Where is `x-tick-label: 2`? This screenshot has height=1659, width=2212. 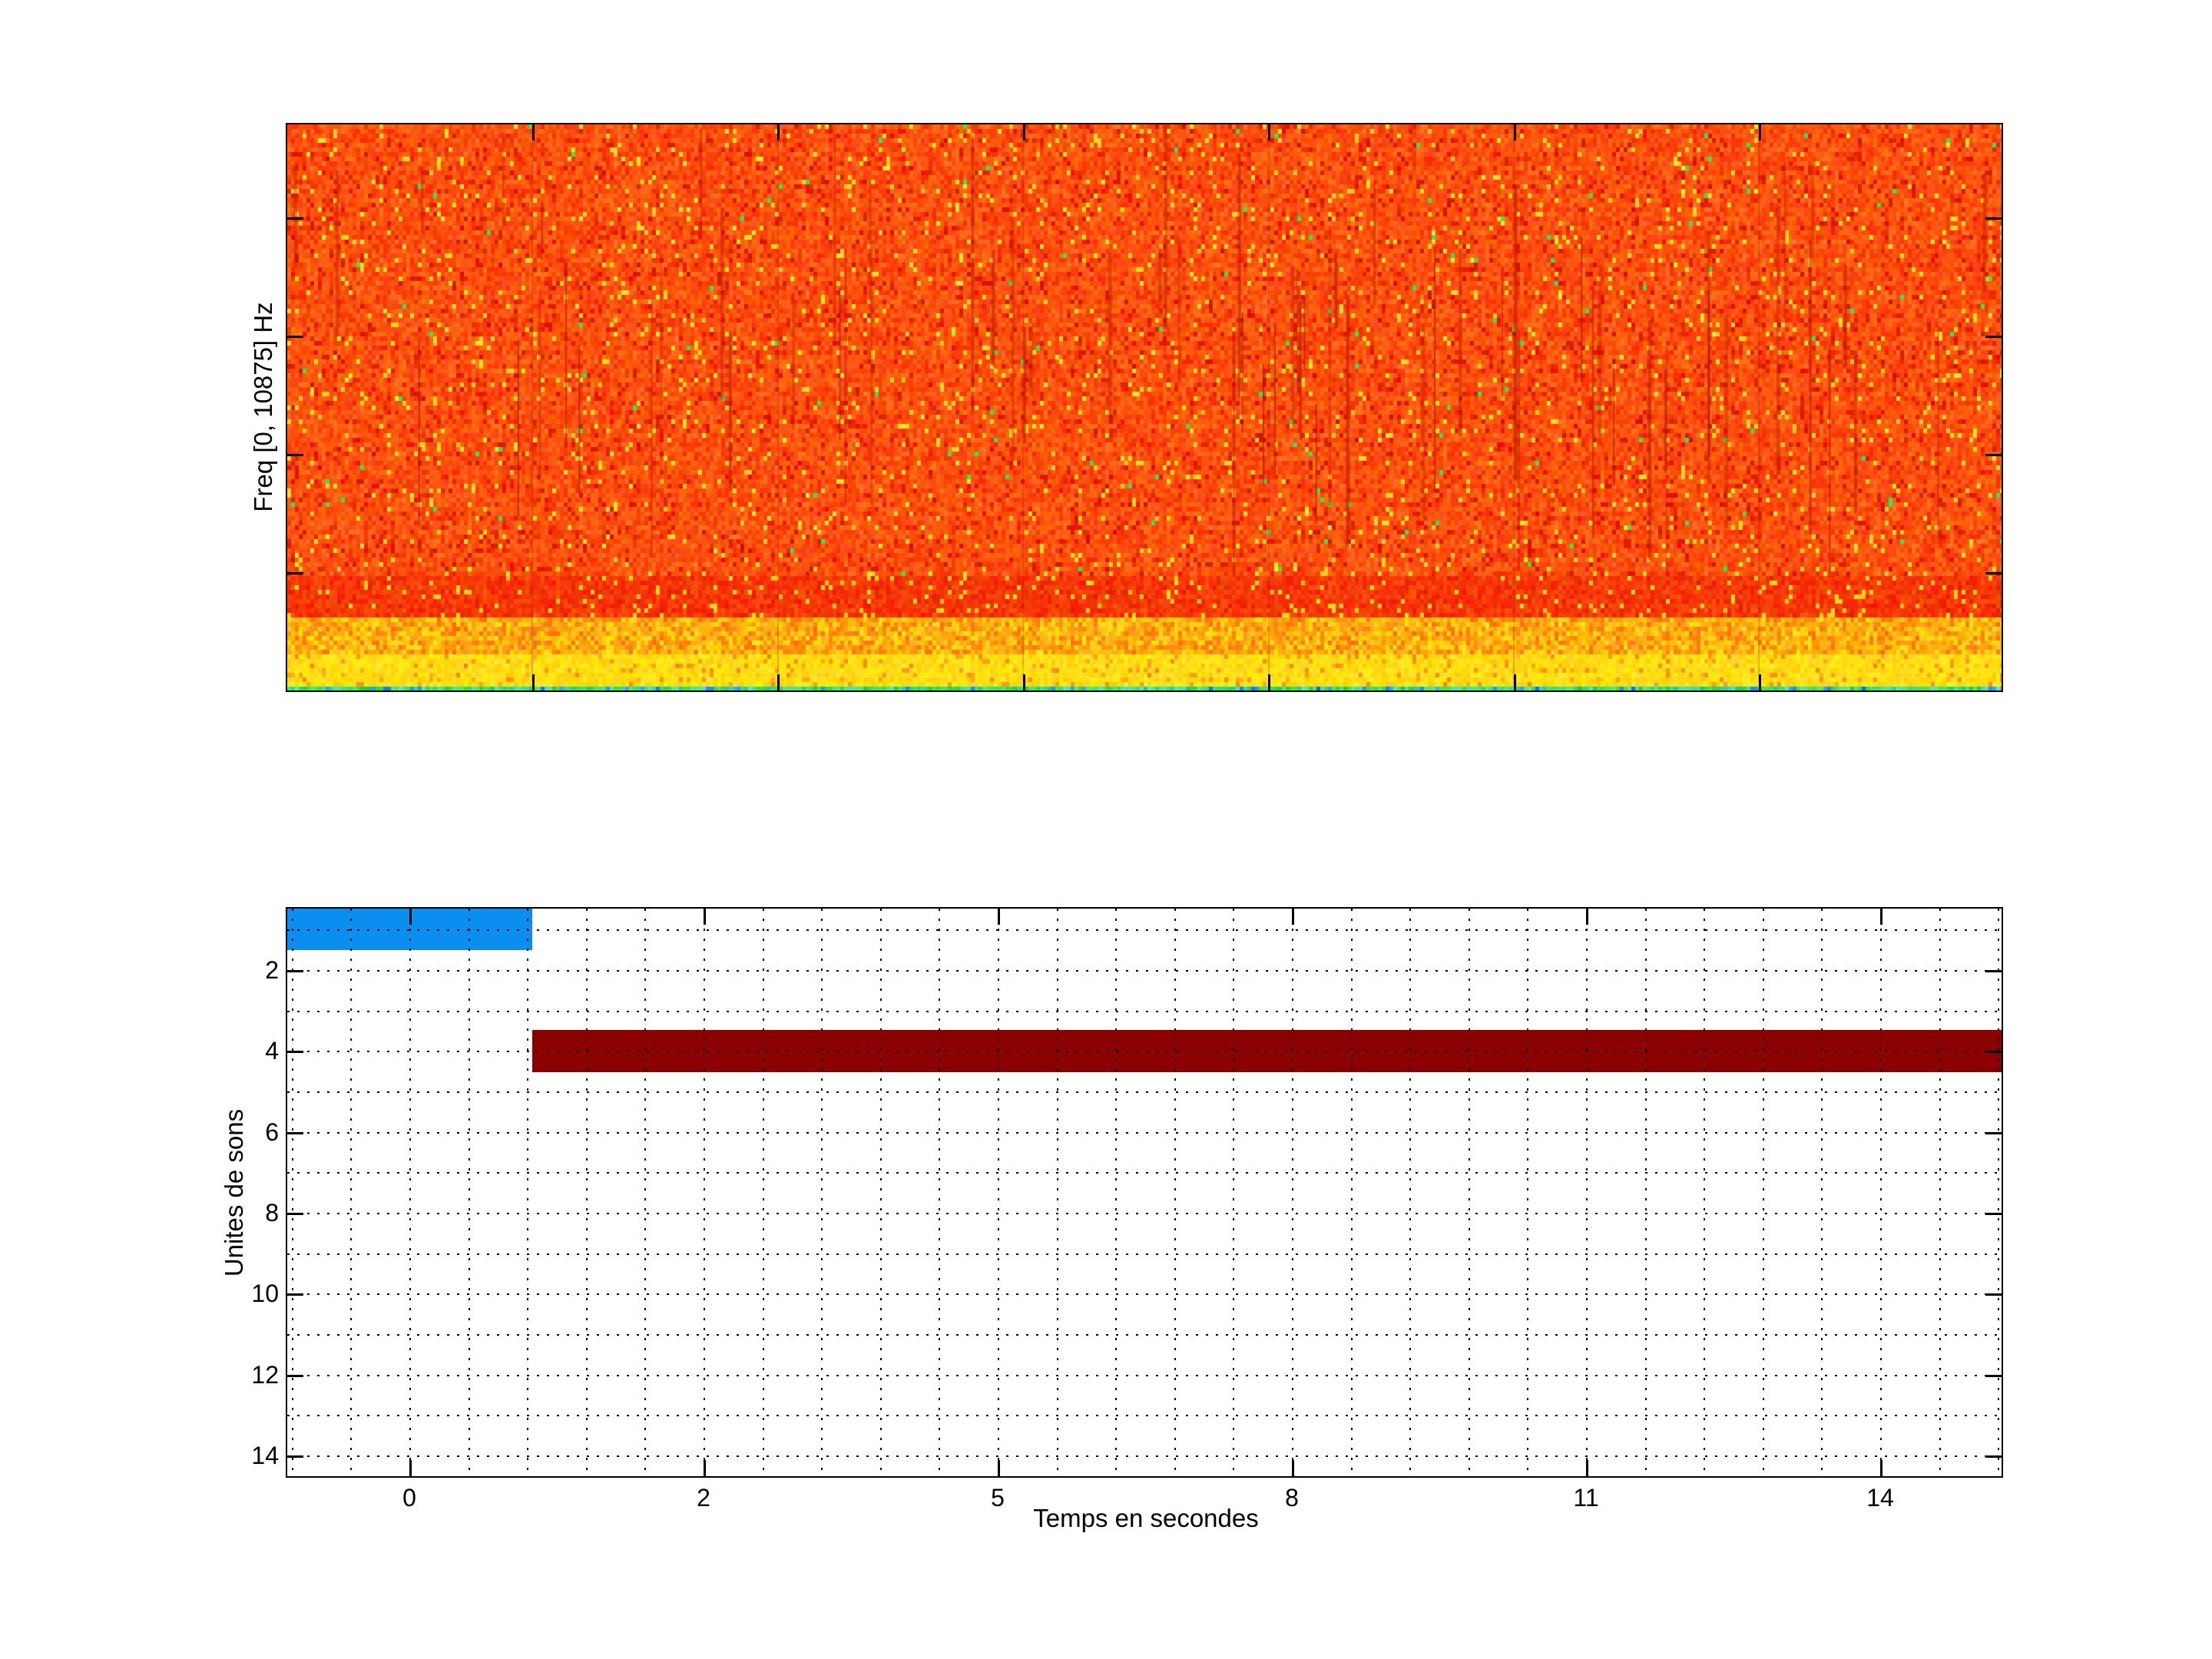 x-tick-label: 2 is located at coordinates (703, 1498).